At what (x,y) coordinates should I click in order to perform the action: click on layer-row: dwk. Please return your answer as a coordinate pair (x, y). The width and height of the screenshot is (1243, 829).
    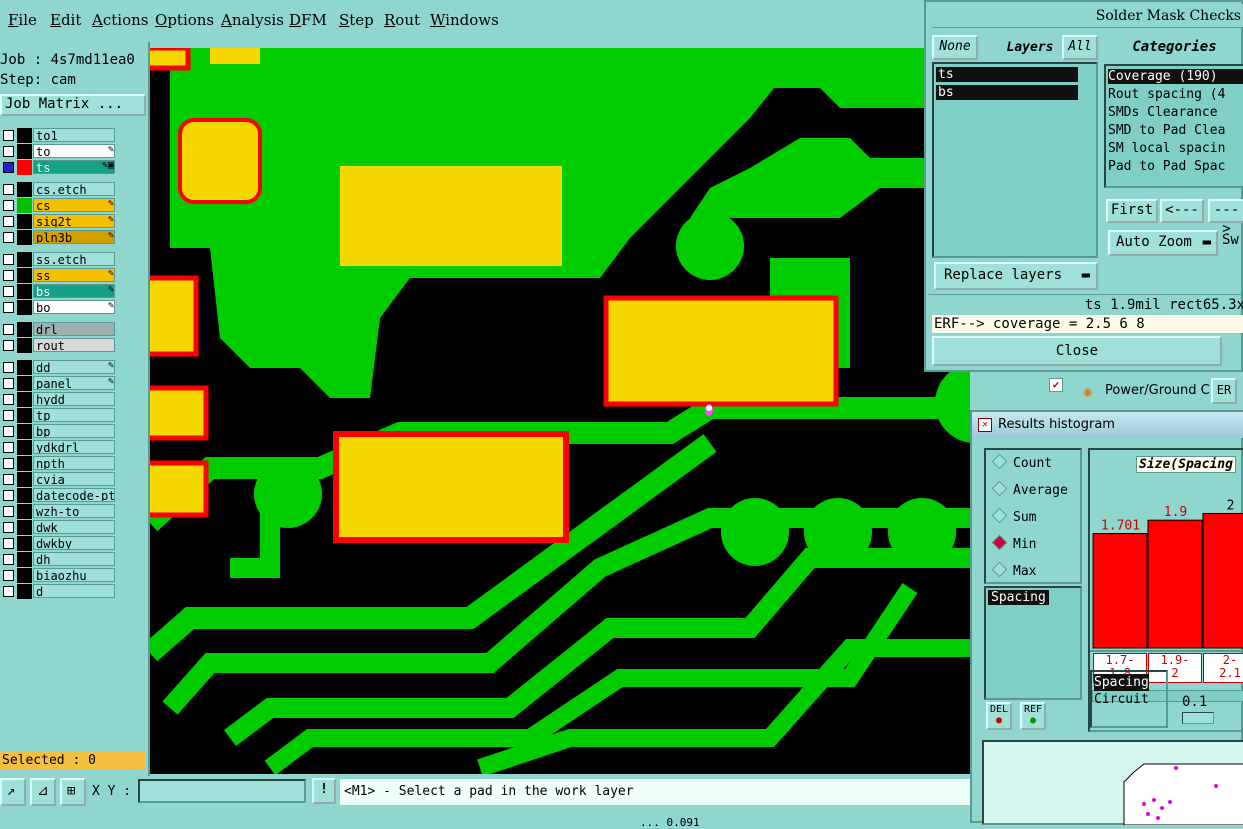
    Looking at the image, I should click on (59, 527).